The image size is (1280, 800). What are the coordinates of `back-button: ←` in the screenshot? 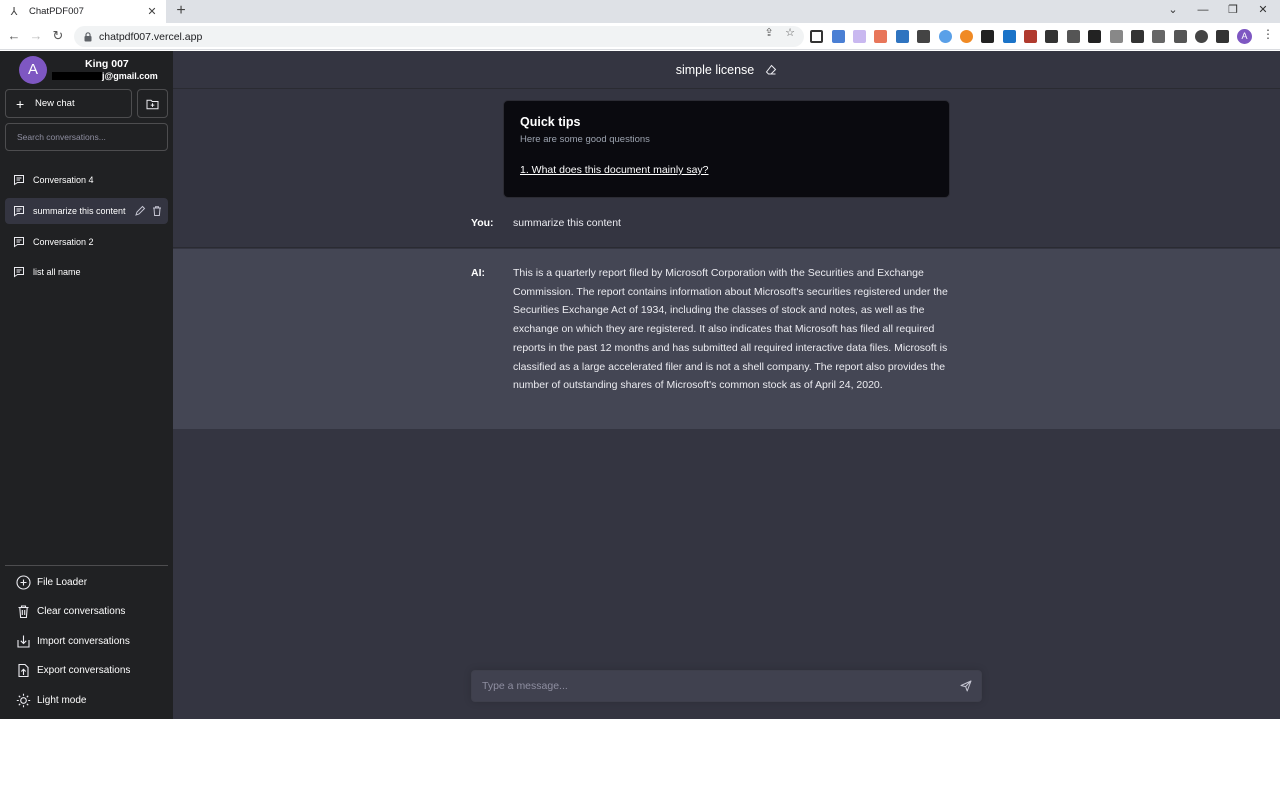 It's located at (14, 36).